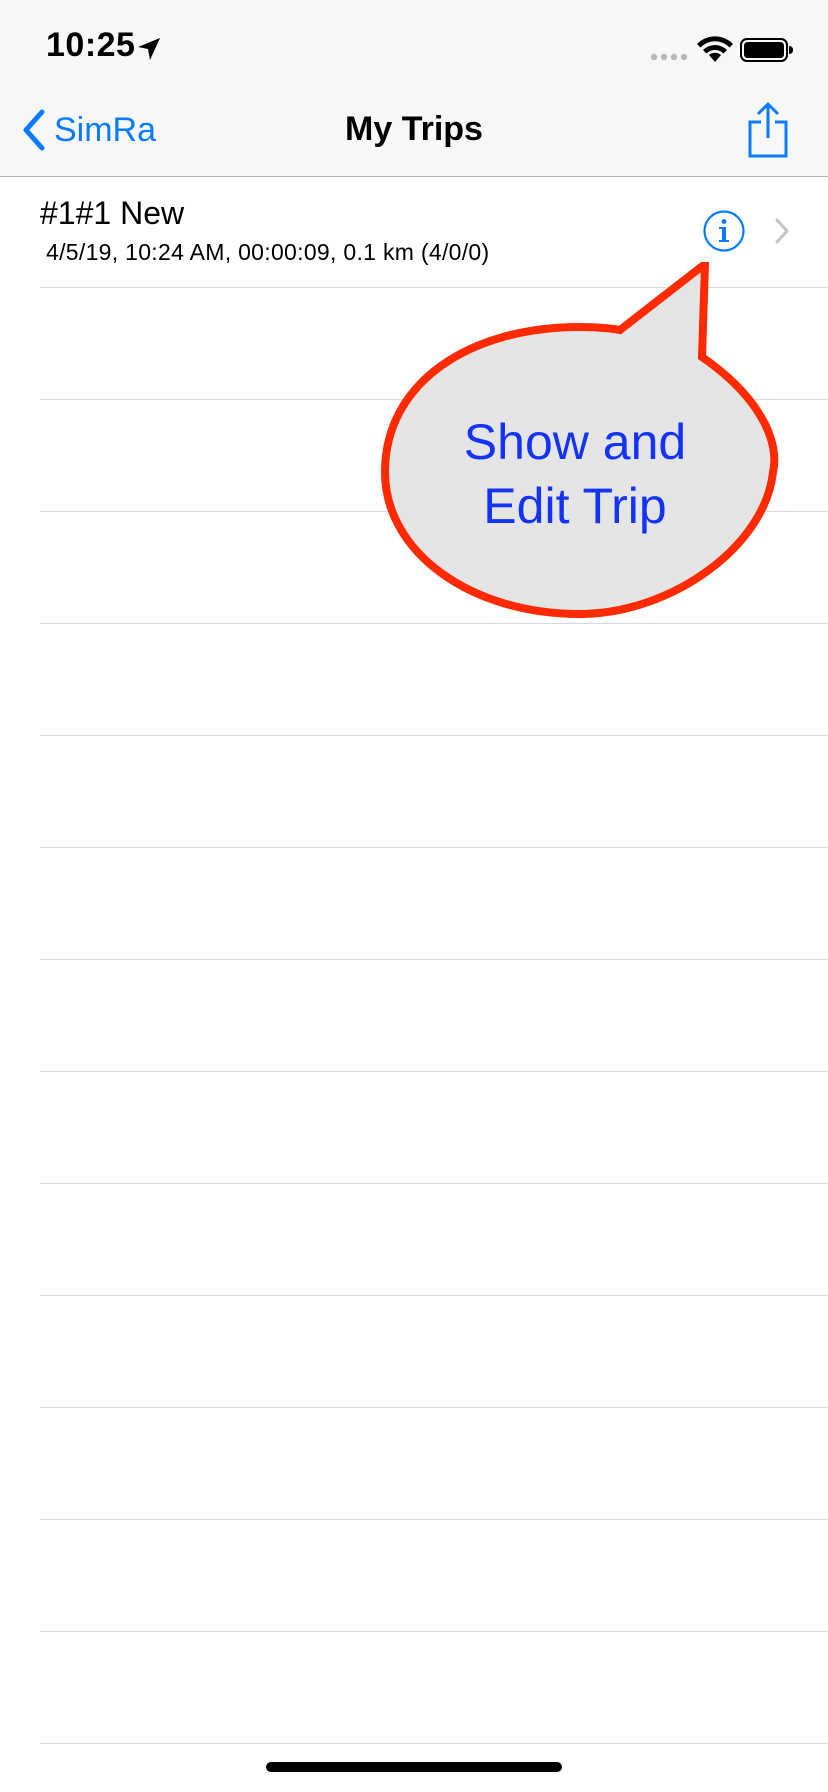 This screenshot has width=828, height=1792. I want to click on cellular-signal-icon, so click(669, 57).